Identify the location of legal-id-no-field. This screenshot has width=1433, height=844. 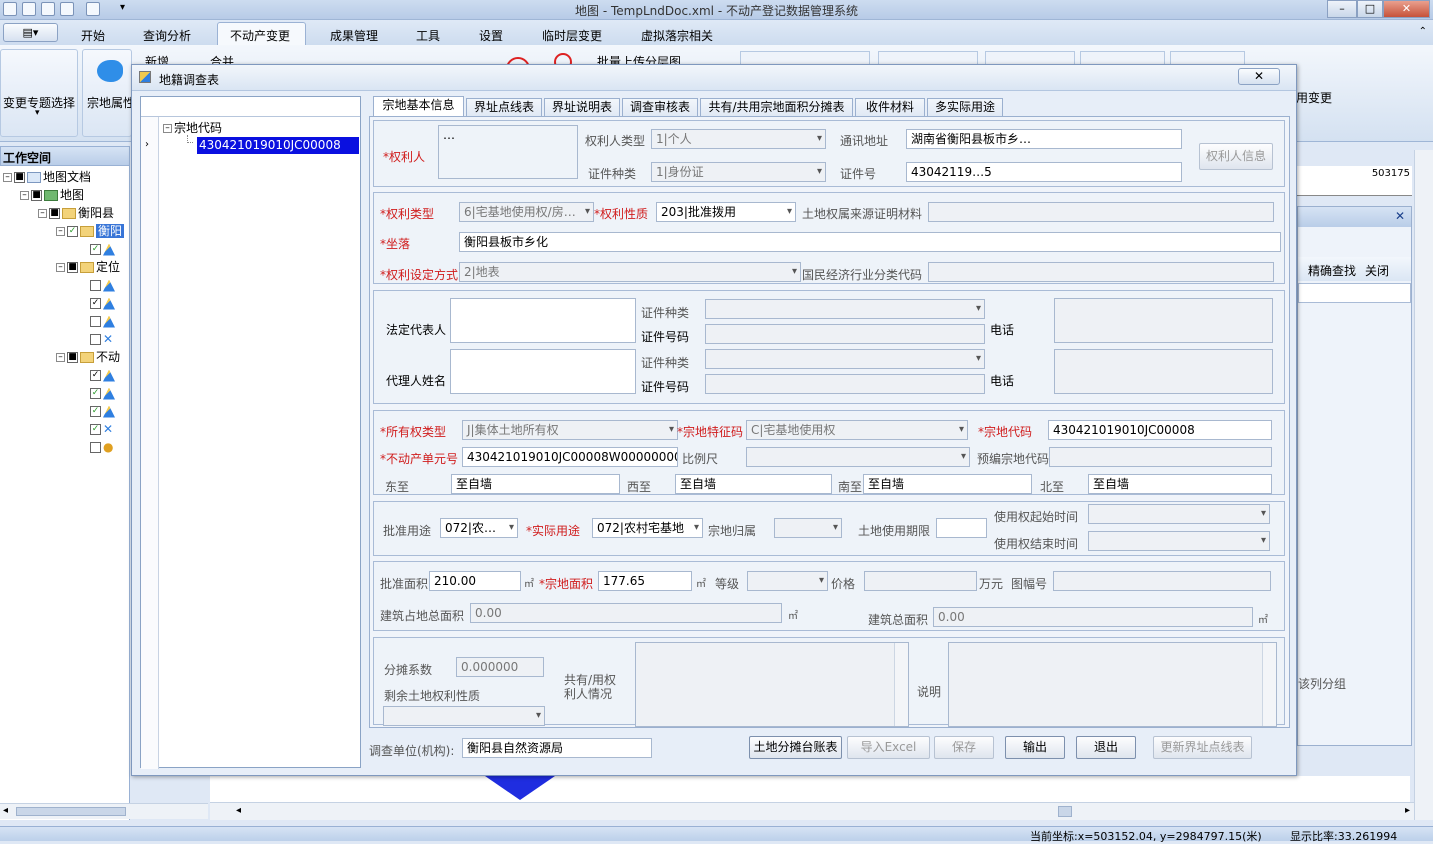
(845, 334).